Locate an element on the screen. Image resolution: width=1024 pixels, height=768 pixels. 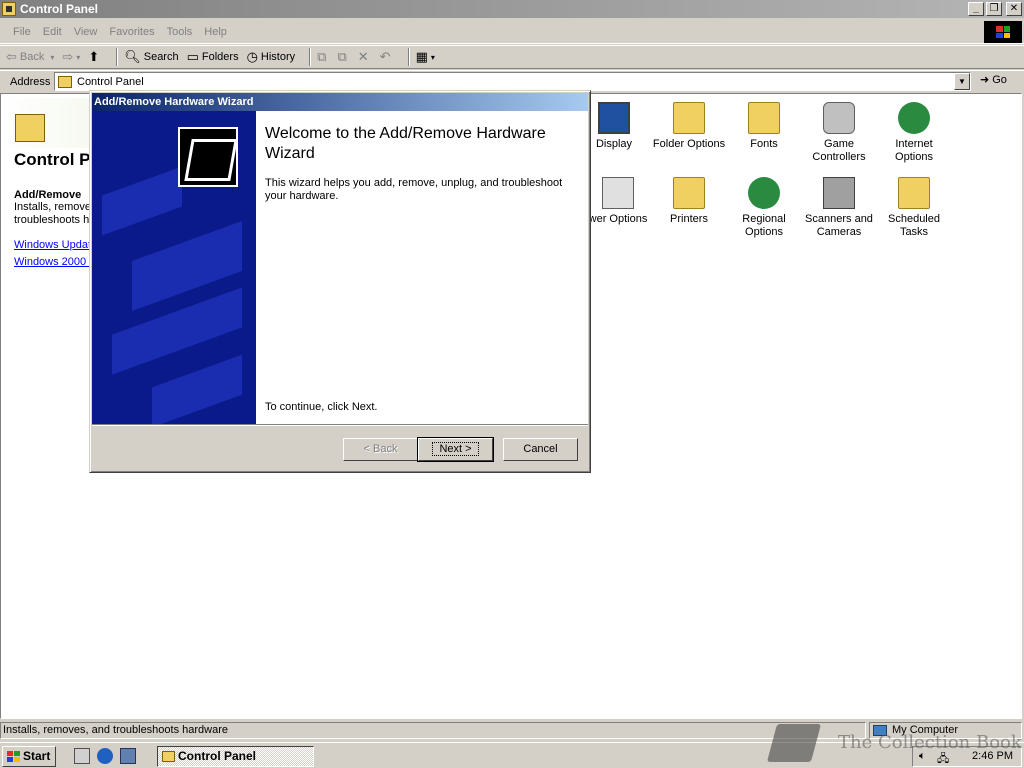
windows-update-link: Windows Updat is located at coordinates (52, 245).